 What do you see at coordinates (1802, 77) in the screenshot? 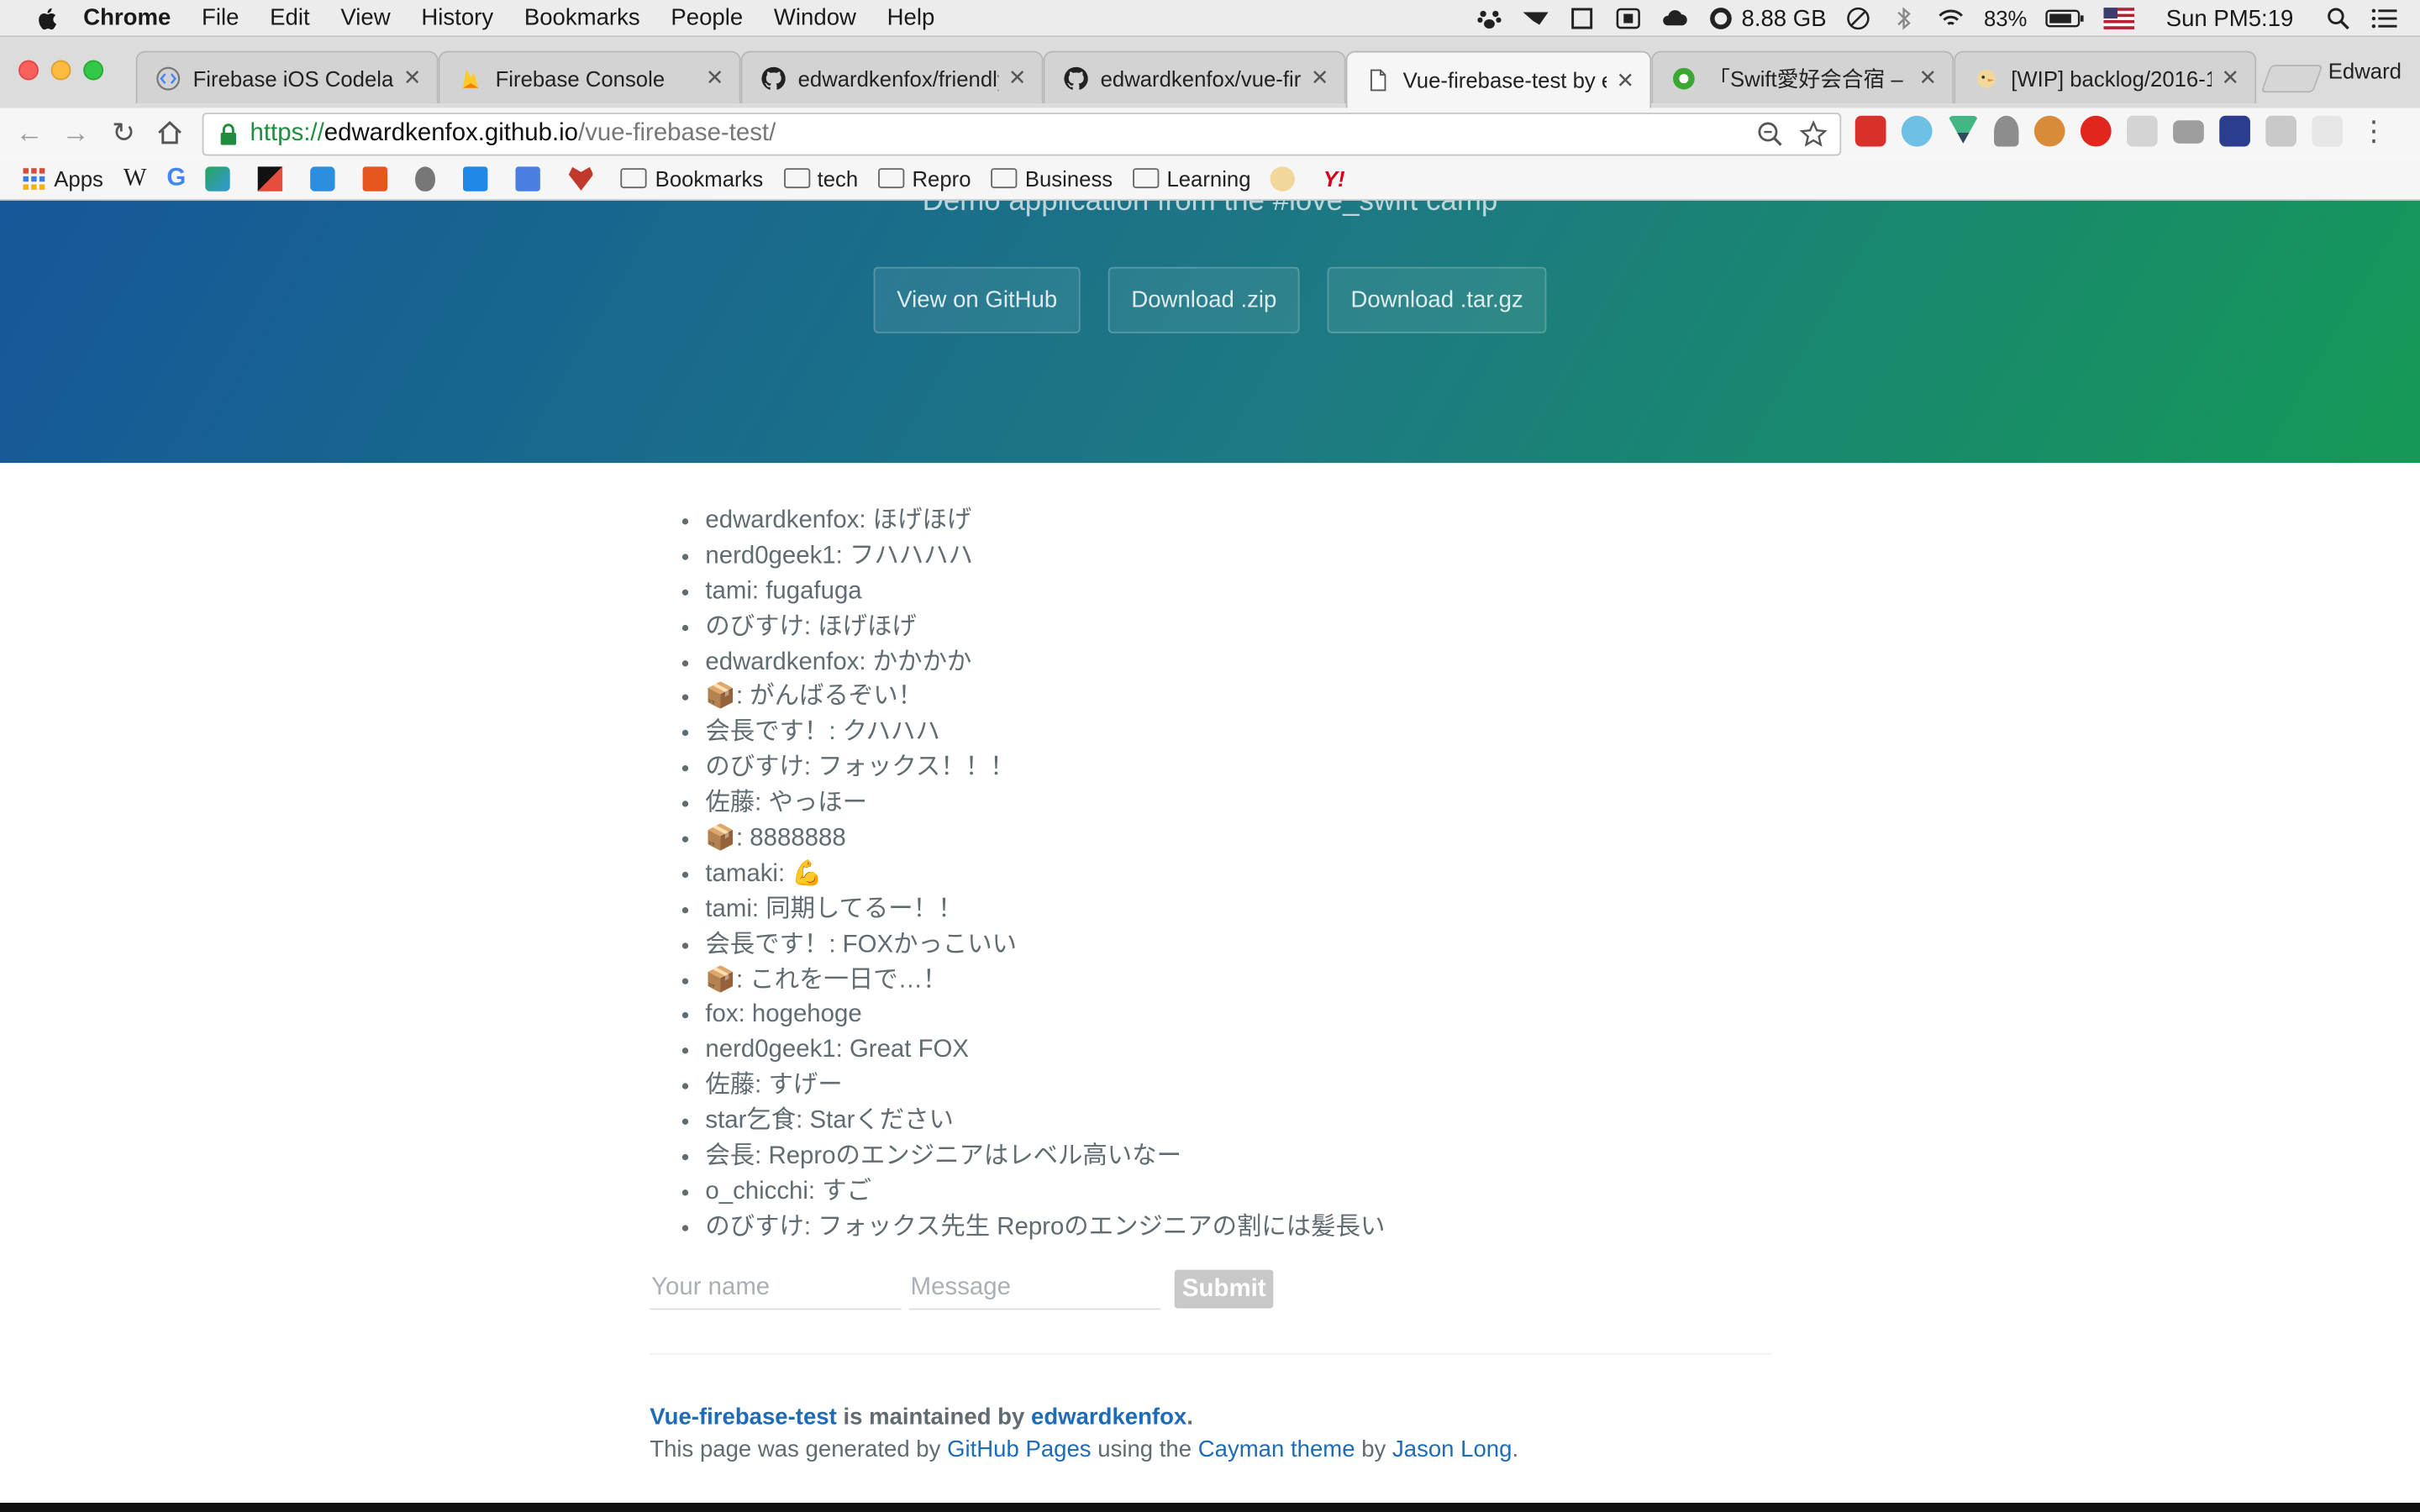
I see `tab-swift-camp: 「Swift愛好会合宿 – 参加 ✕` at bounding box center [1802, 77].